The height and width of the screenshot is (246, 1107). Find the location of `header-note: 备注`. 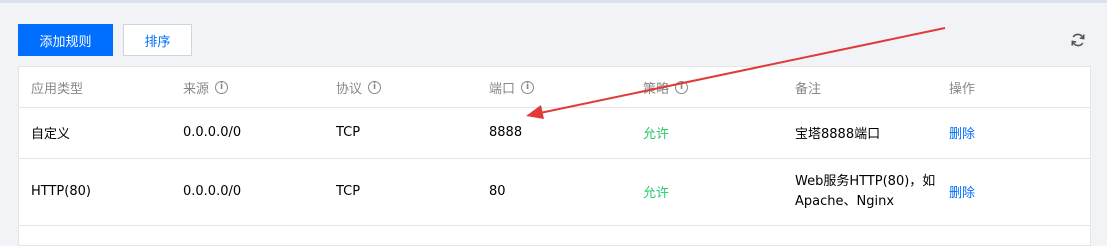

header-note: 备注 is located at coordinates (808, 89).